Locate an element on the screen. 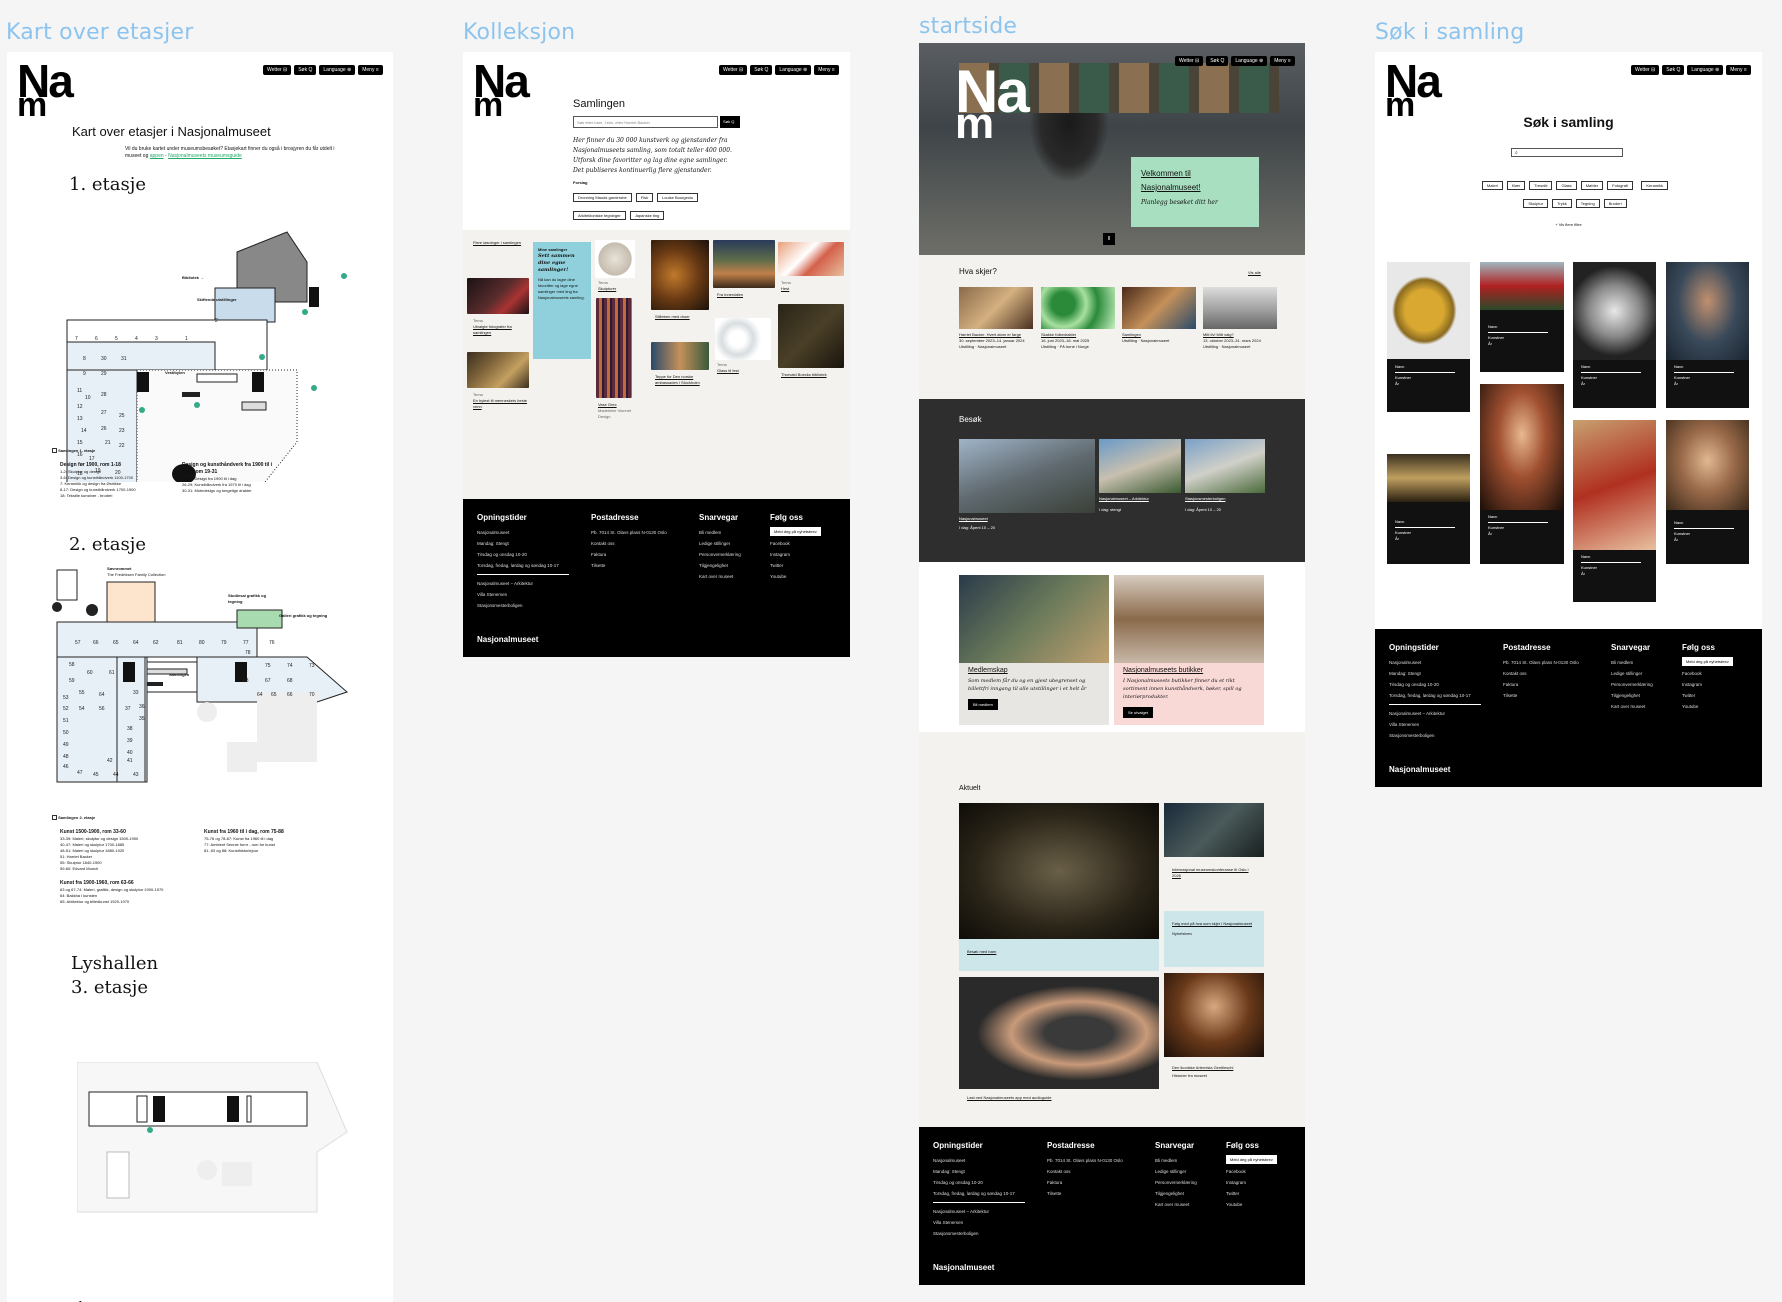  collection-search-button: Søk Q is located at coordinates (730, 122).